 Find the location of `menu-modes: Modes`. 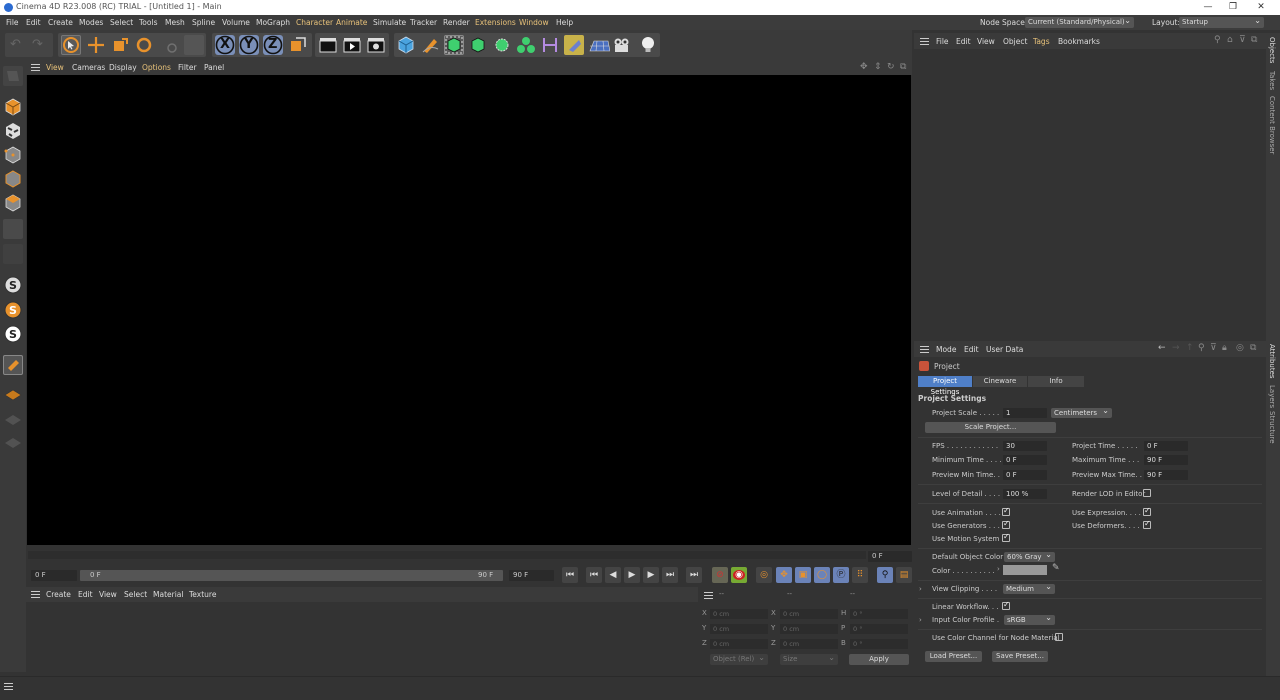

menu-modes: Modes is located at coordinates (91, 22).